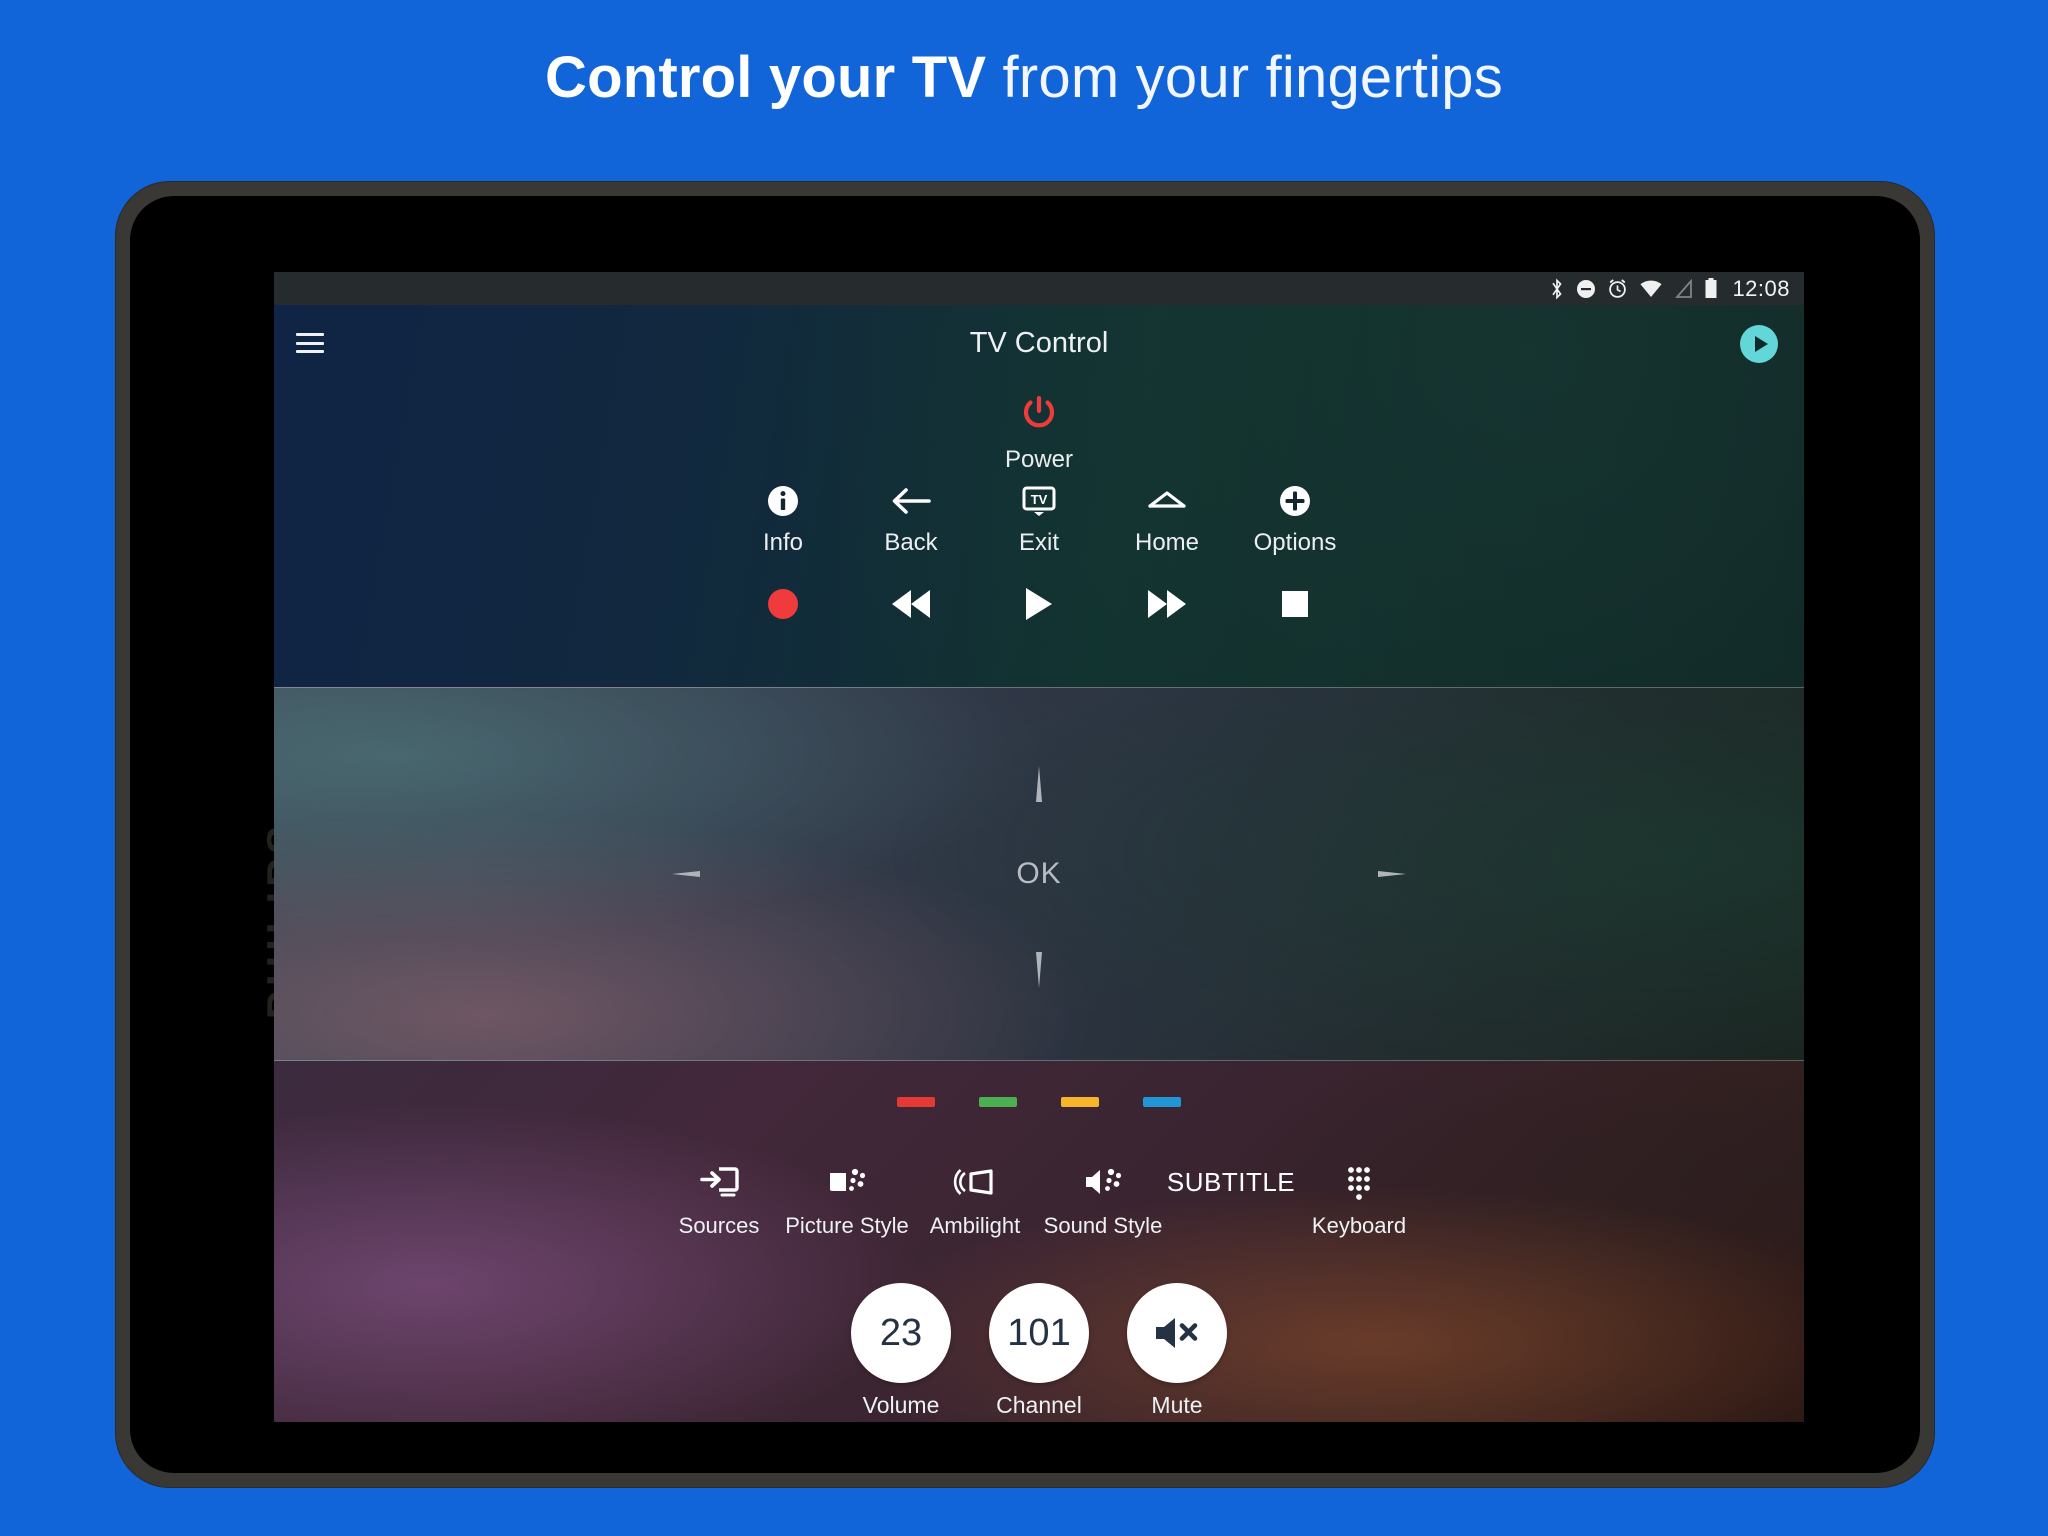 Image resolution: width=2048 pixels, height=1536 pixels. I want to click on home-button: Home, so click(1167, 517).